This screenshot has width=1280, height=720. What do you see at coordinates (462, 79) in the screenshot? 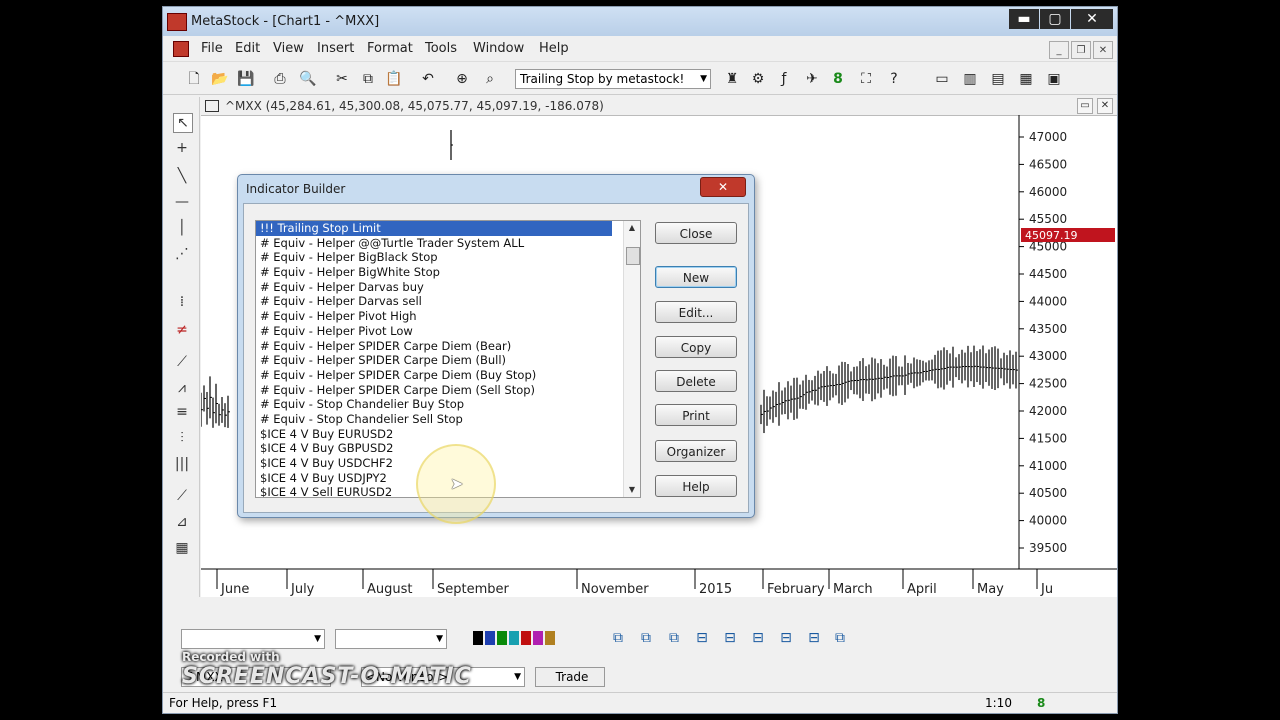
I see `crosshair-icon: ⊕` at bounding box center [462, 79].